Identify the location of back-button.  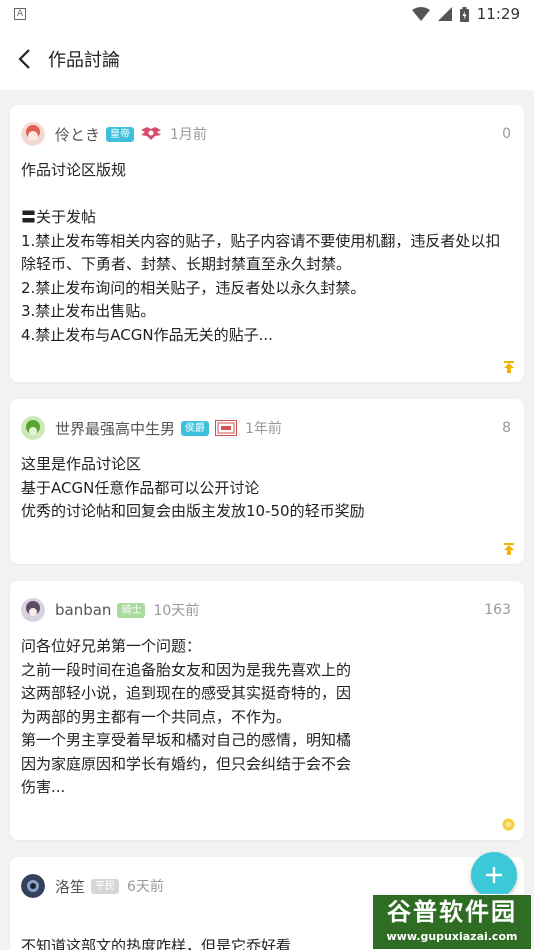
(24, 59).